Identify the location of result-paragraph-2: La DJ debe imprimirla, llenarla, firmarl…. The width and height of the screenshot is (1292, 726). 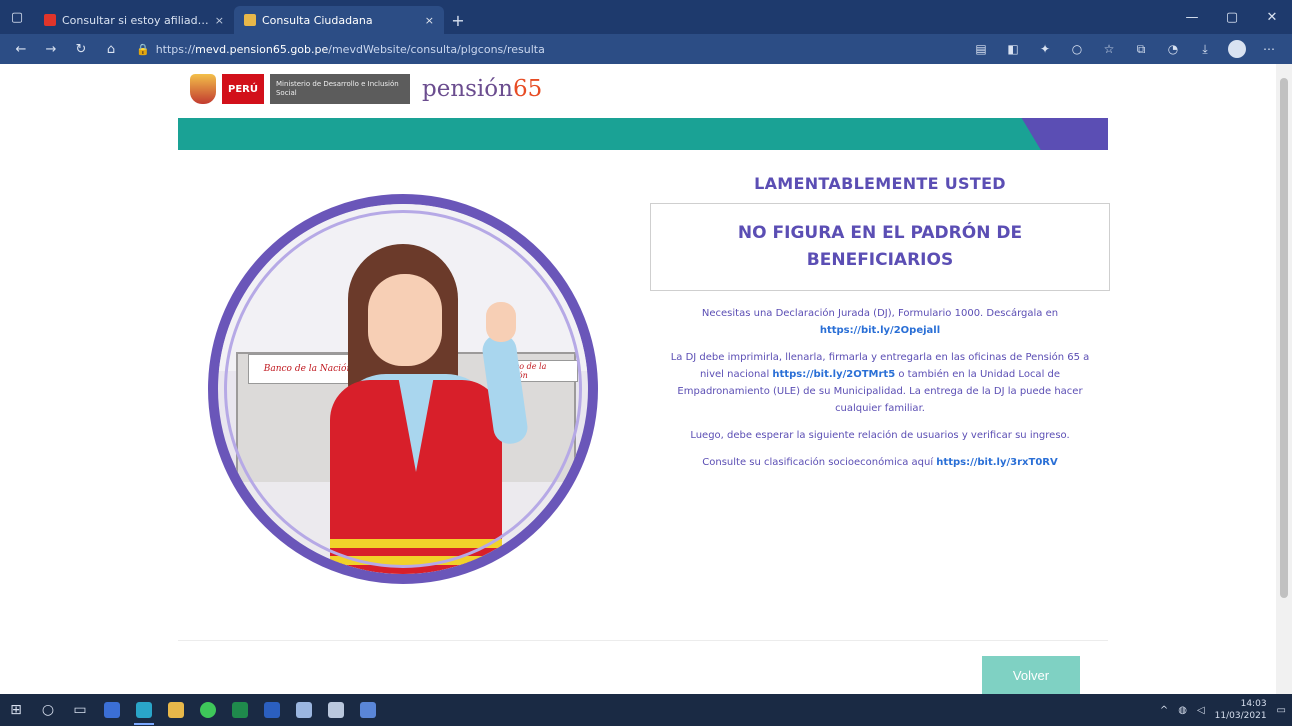
(880, 383).